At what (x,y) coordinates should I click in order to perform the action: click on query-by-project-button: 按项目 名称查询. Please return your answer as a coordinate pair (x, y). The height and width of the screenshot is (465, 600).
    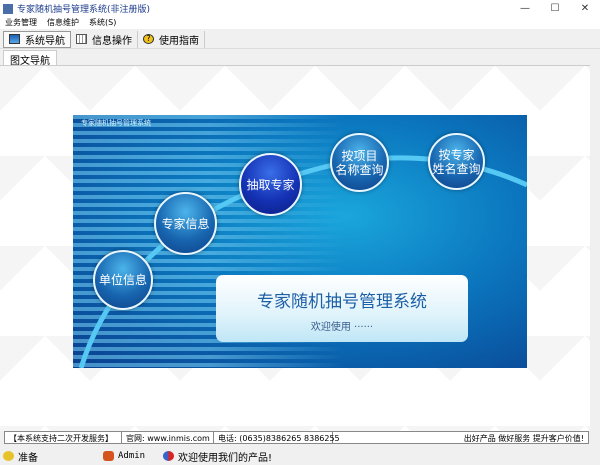
    Looking at the image, I should click on (359, 162).